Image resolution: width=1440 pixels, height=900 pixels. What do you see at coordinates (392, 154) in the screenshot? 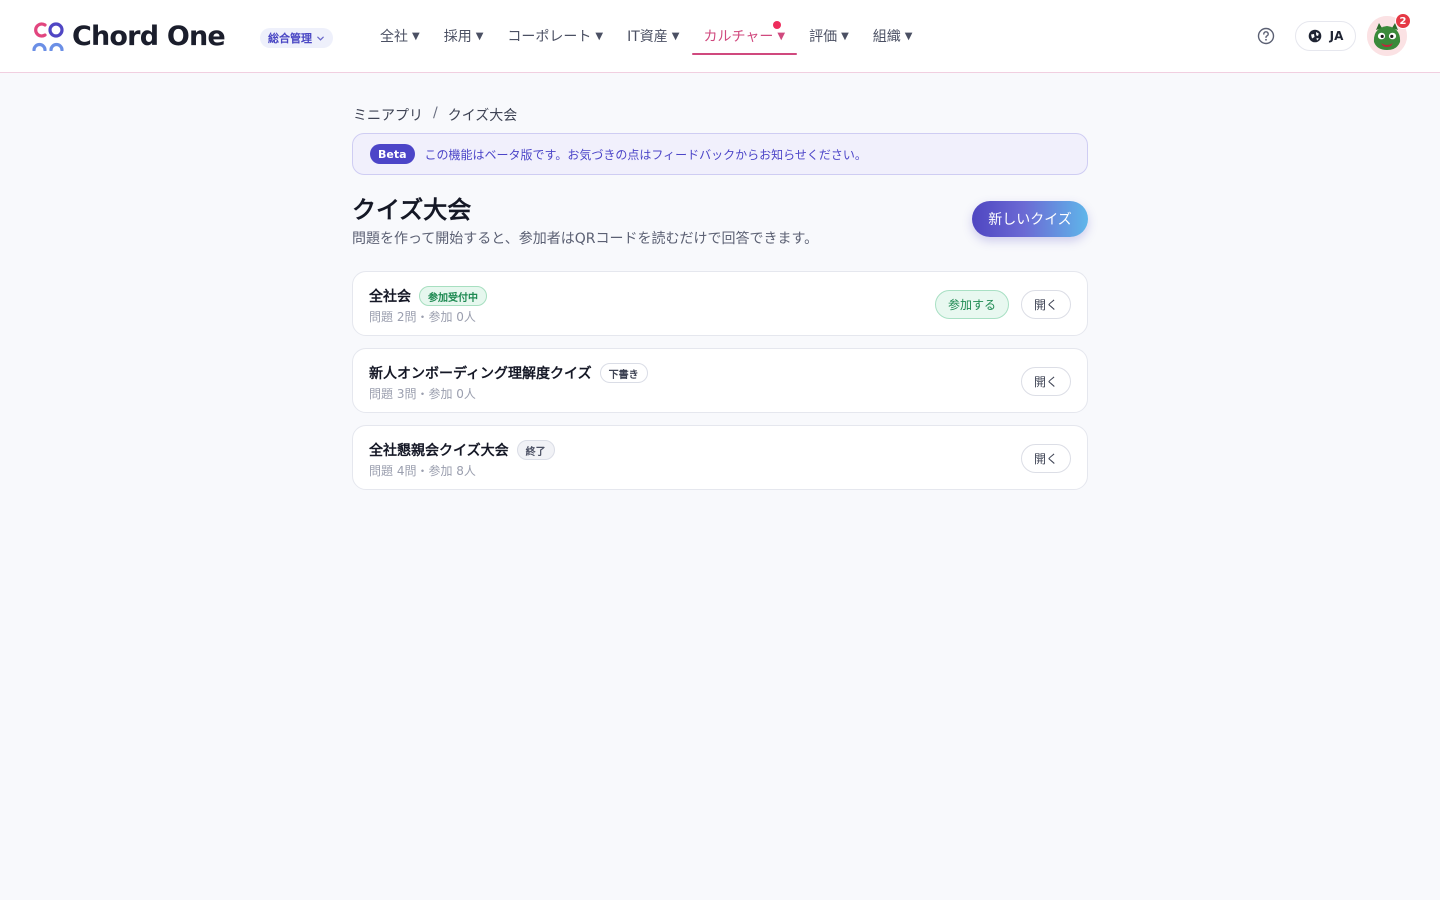
I see `beta-tag: Beta` at bounding box center [392, 154].